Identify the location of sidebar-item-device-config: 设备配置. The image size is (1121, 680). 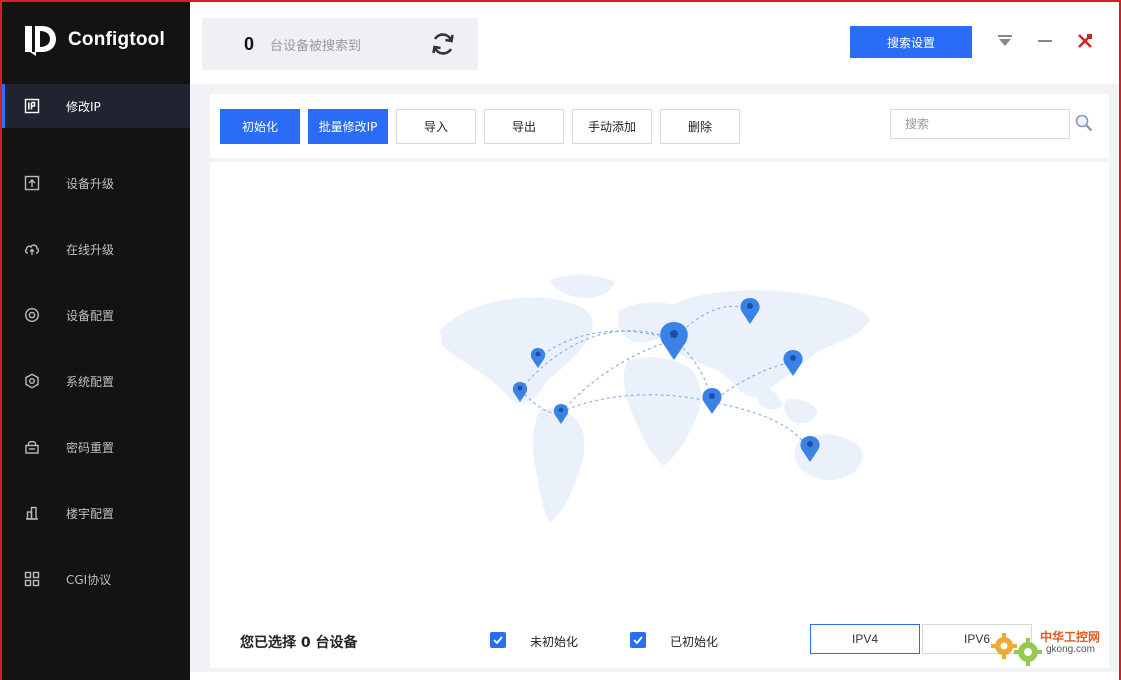
(96, 315).